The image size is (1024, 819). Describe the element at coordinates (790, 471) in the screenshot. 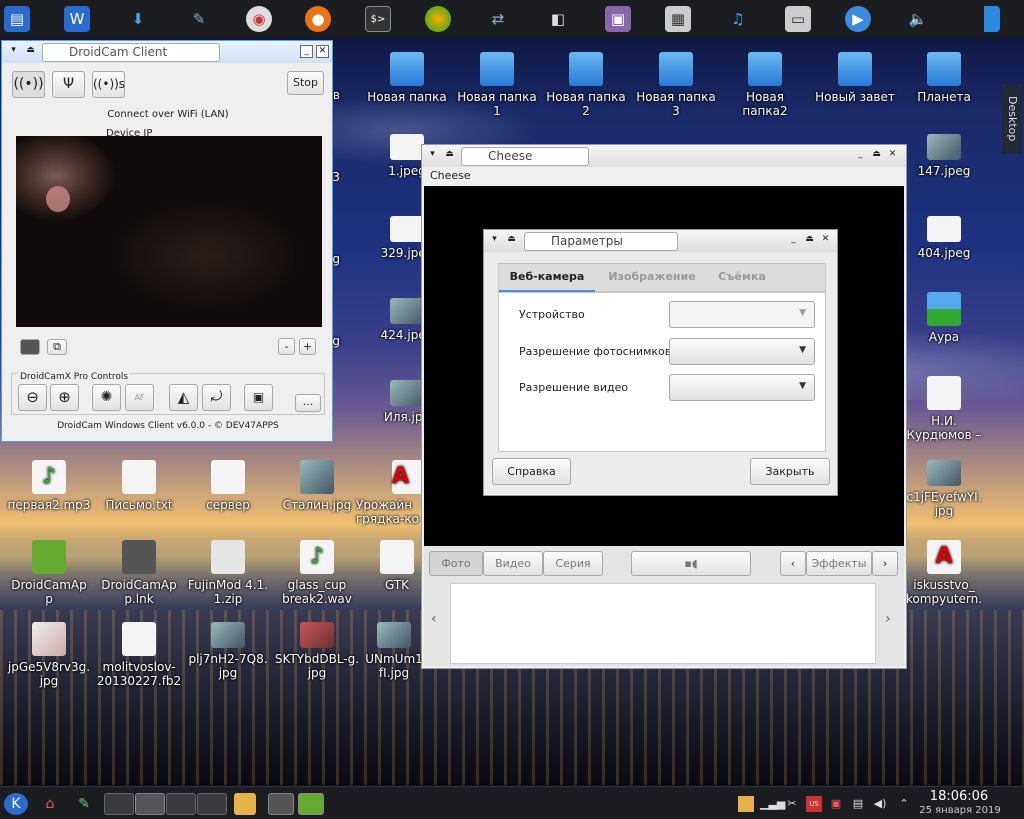

I see `close-dialog-button: Закрыть` at that location.